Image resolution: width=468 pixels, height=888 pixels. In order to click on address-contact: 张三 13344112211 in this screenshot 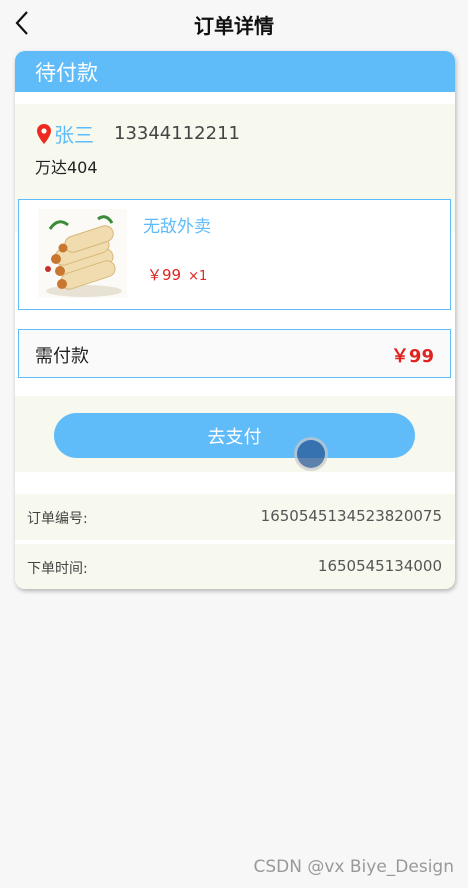, I will do `click(138, 133)`.